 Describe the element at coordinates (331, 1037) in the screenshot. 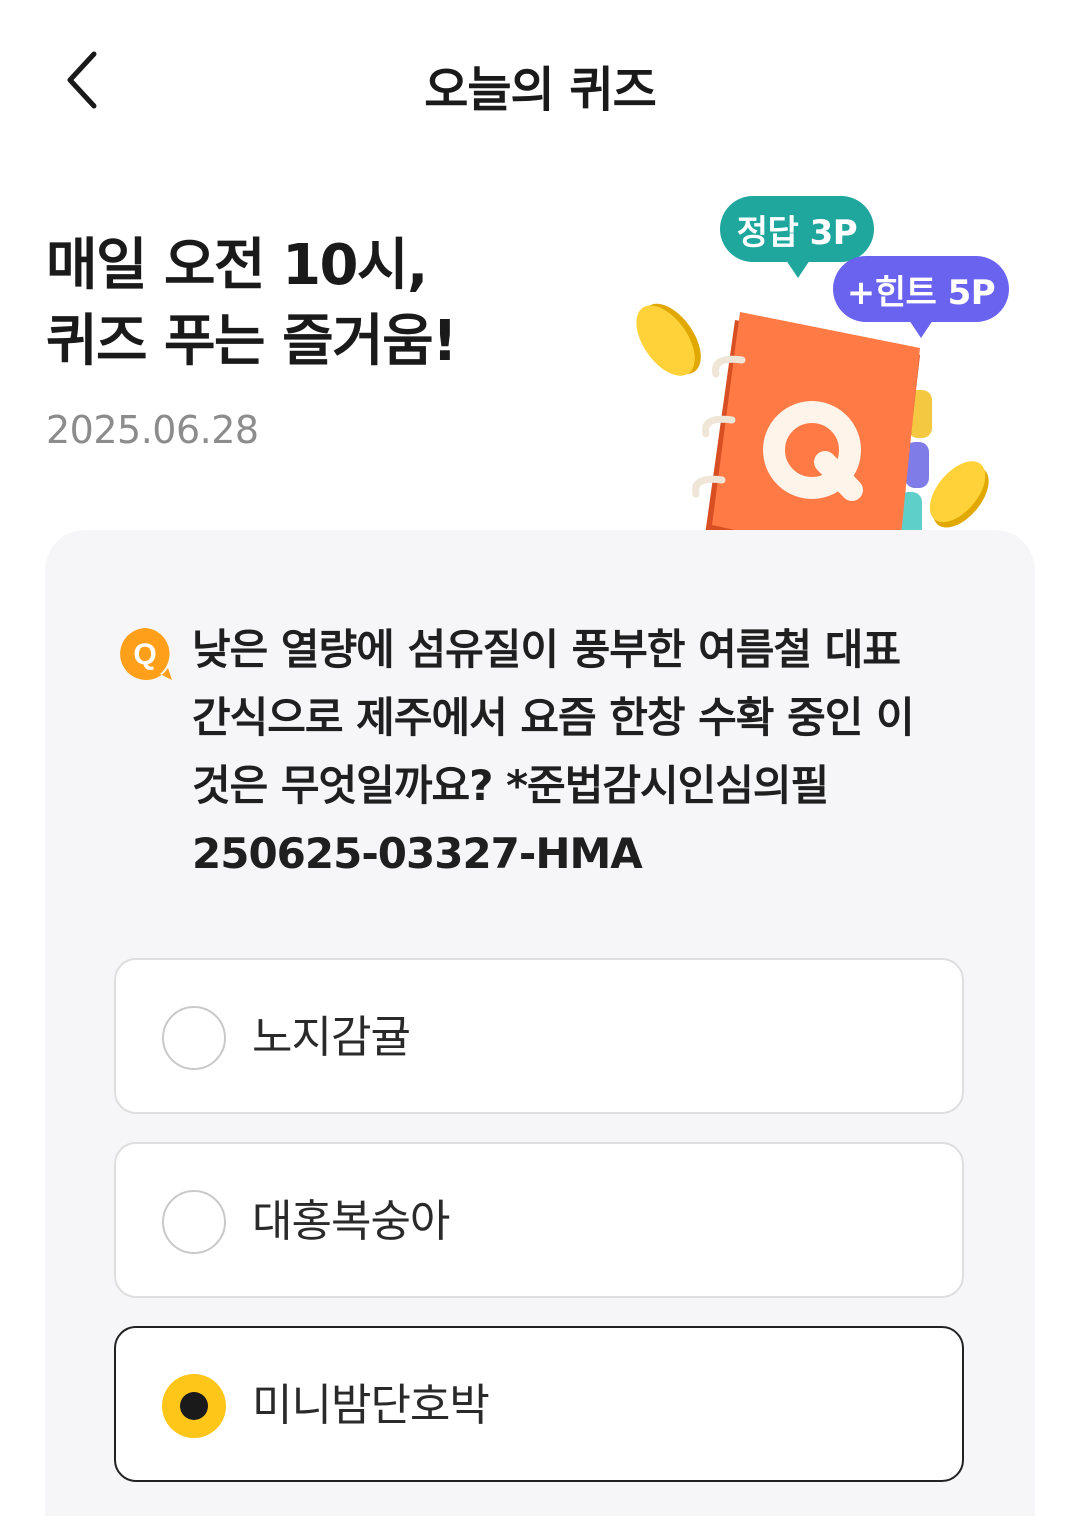

I see `answer-option-label: 노지감귤` at that location.